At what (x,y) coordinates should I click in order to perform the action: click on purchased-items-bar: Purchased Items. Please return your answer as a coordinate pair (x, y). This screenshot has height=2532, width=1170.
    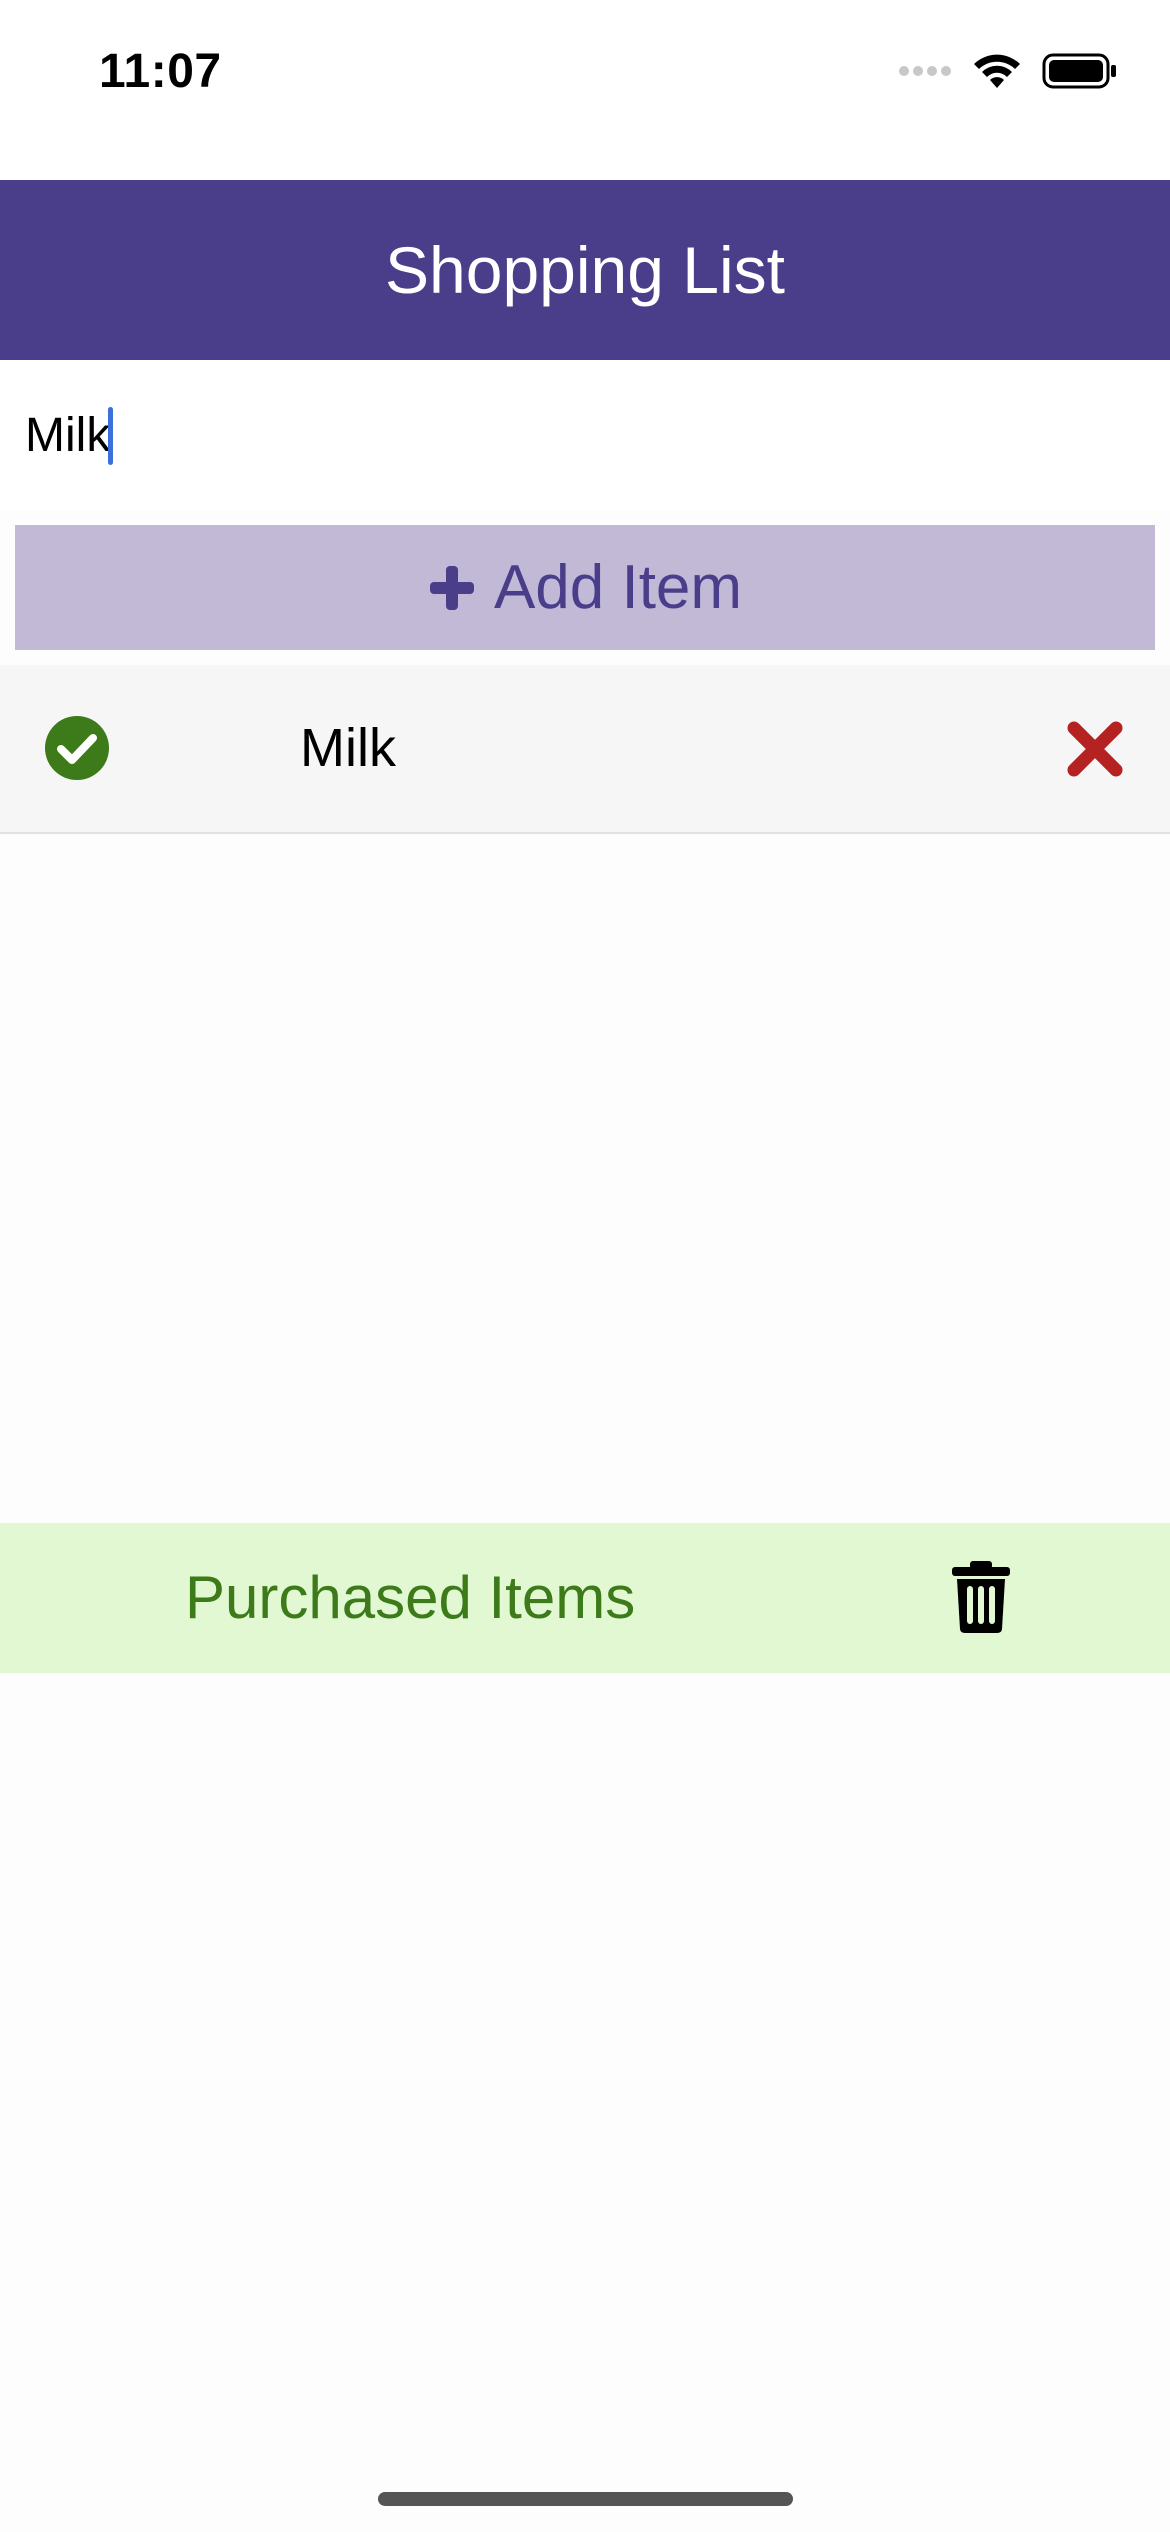
    Looking at the image, I should click on (585, 1598).